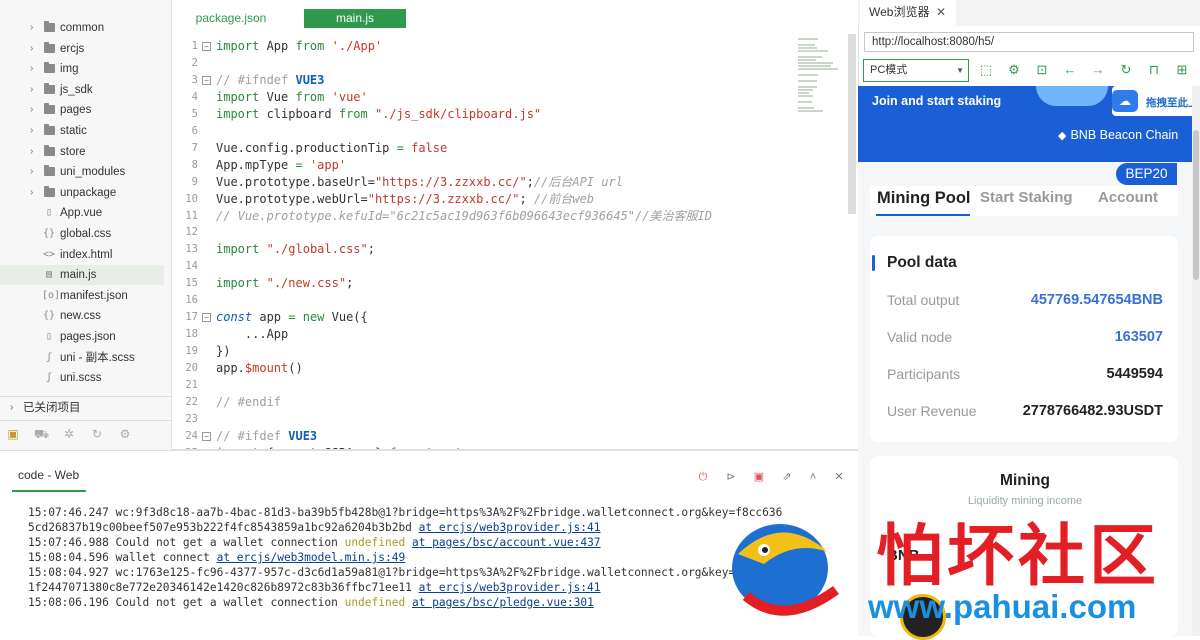 The image size is (1200, 640). I want to click on coin-graphic, so click(1072, 96).